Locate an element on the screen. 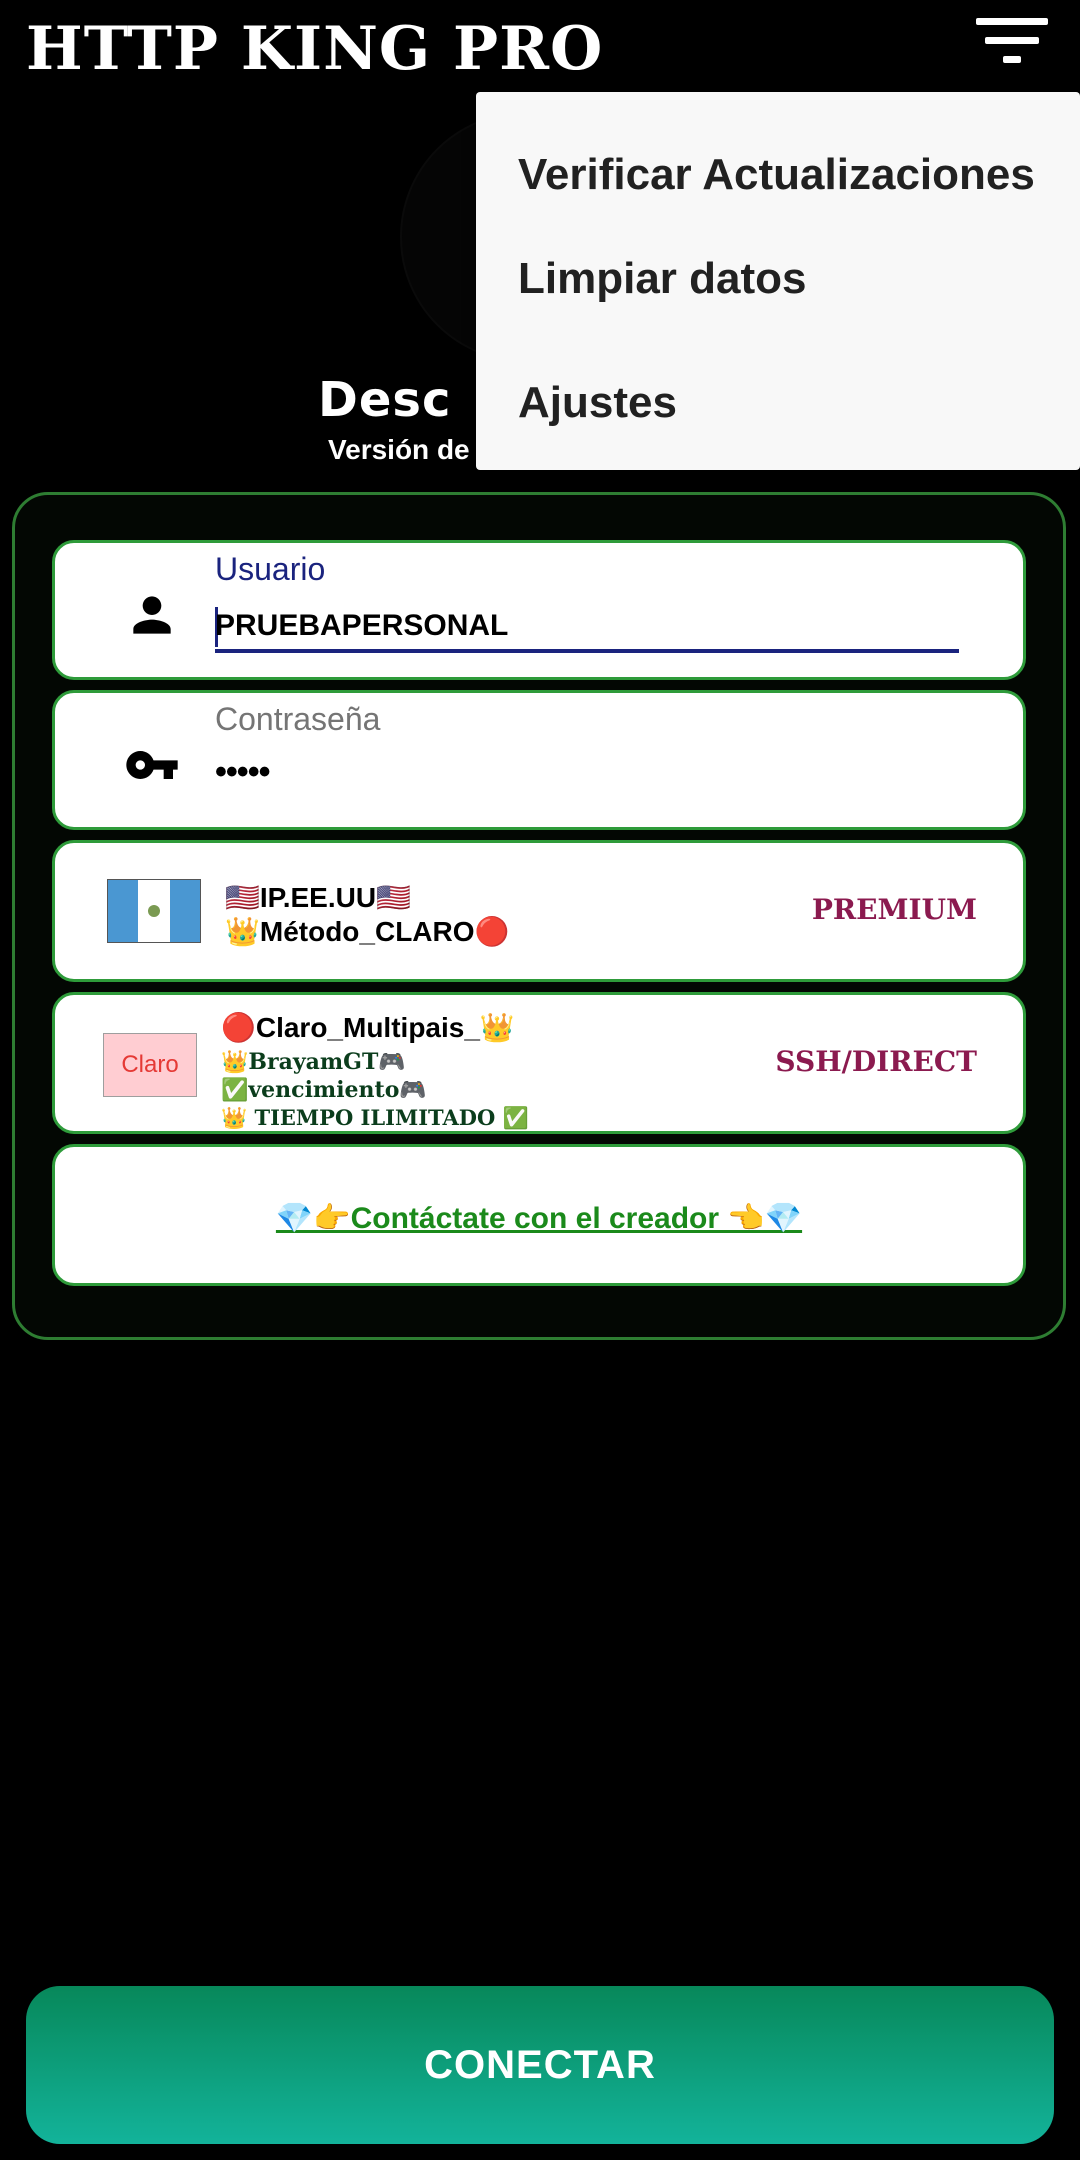  server-tag: PREMIUM is located at coordinates (894, 909).